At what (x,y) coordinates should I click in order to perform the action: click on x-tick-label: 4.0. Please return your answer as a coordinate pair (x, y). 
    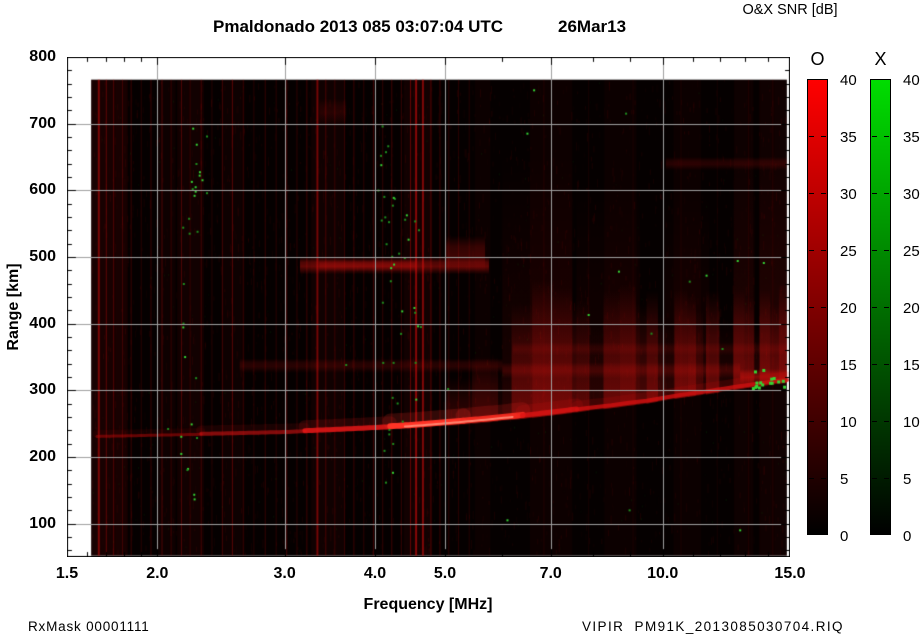
    Looking at the image, I should click on (375, 573).